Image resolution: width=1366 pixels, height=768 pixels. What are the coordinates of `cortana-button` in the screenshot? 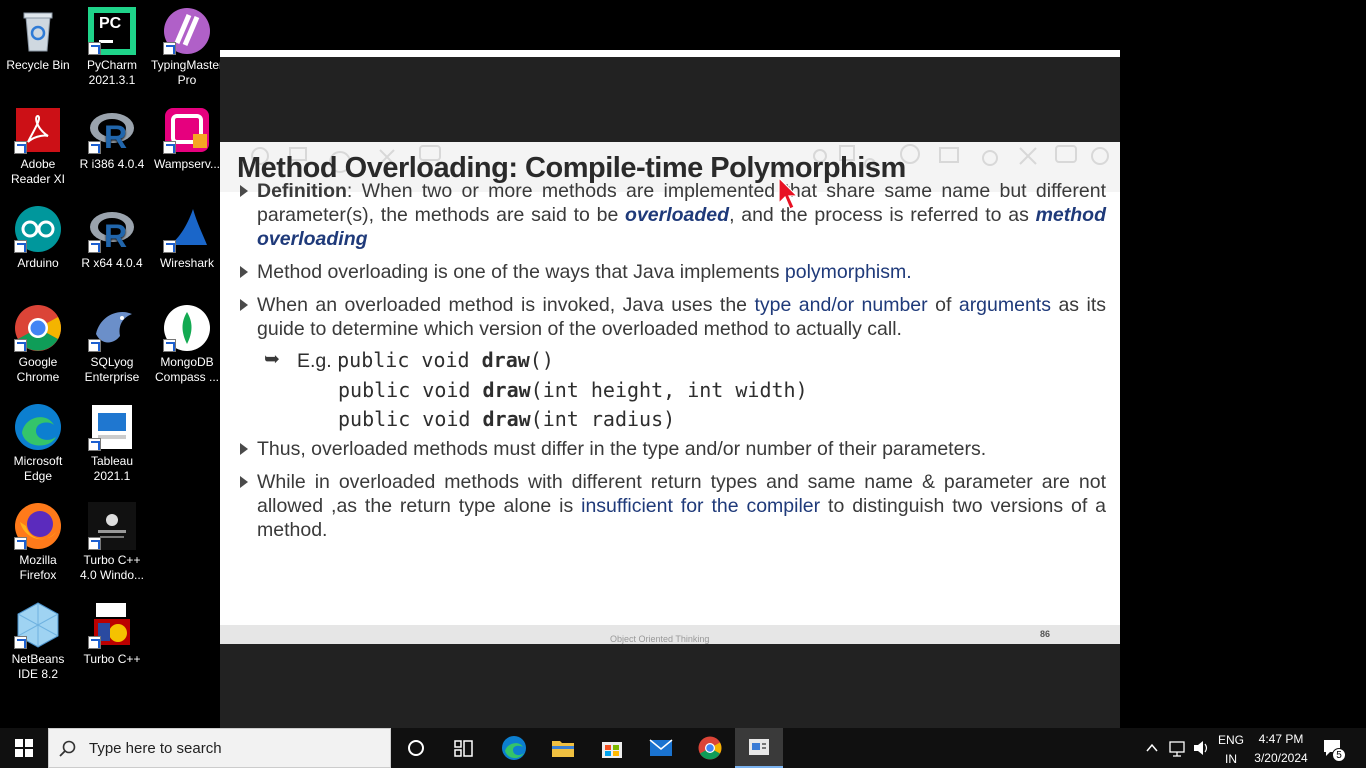 It's located at (416, 748).